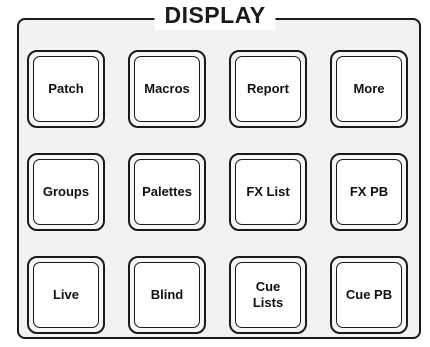 The height and width of the screenshot is (347, 430). What do you see at coordinates (215, 15) in the screenshot?
I see `panel-title: DISPLAY` at bounding box center [215, 15].